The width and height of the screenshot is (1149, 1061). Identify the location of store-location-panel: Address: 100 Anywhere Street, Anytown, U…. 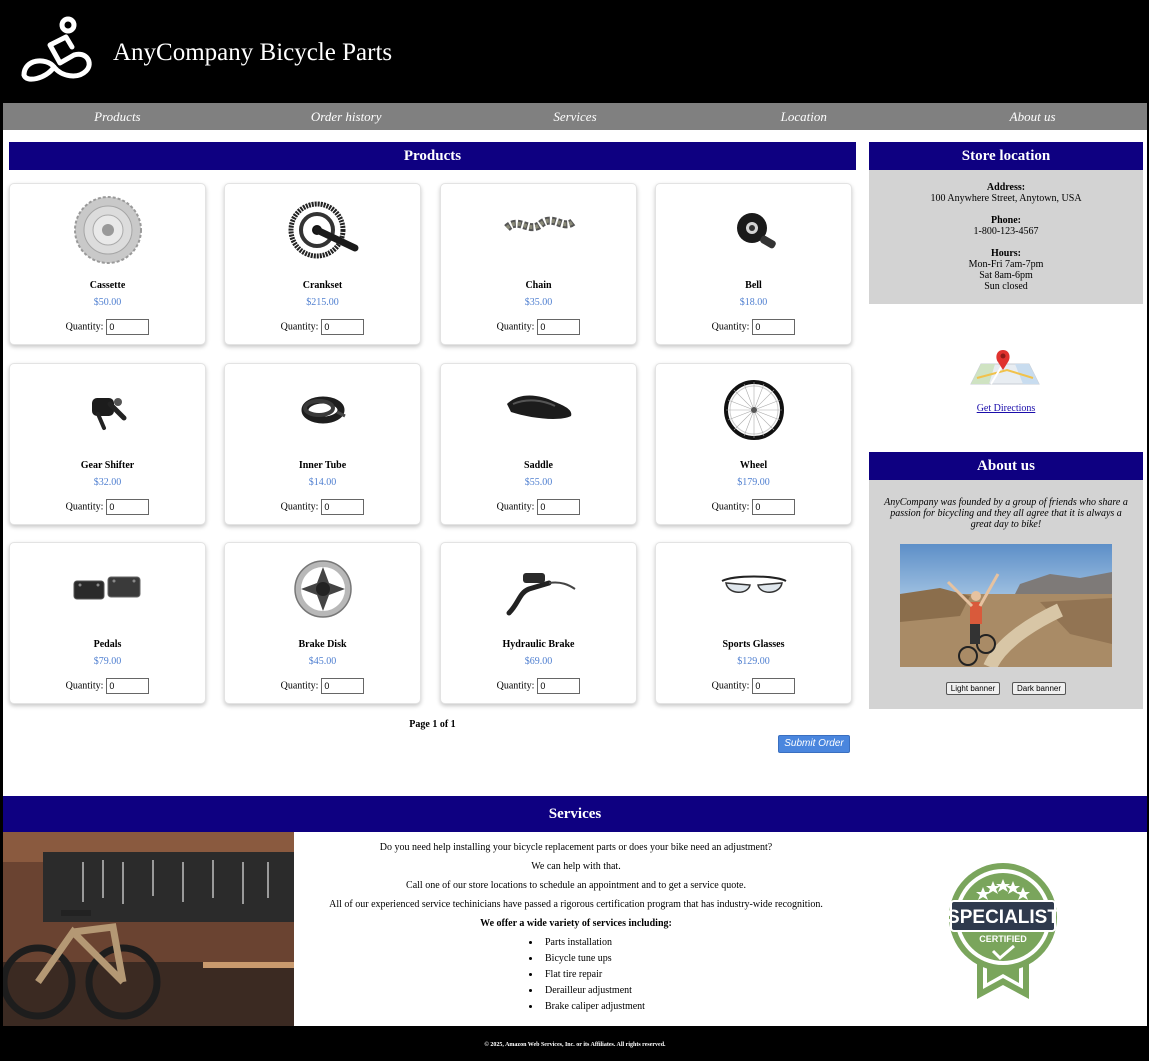
(1006, 237).